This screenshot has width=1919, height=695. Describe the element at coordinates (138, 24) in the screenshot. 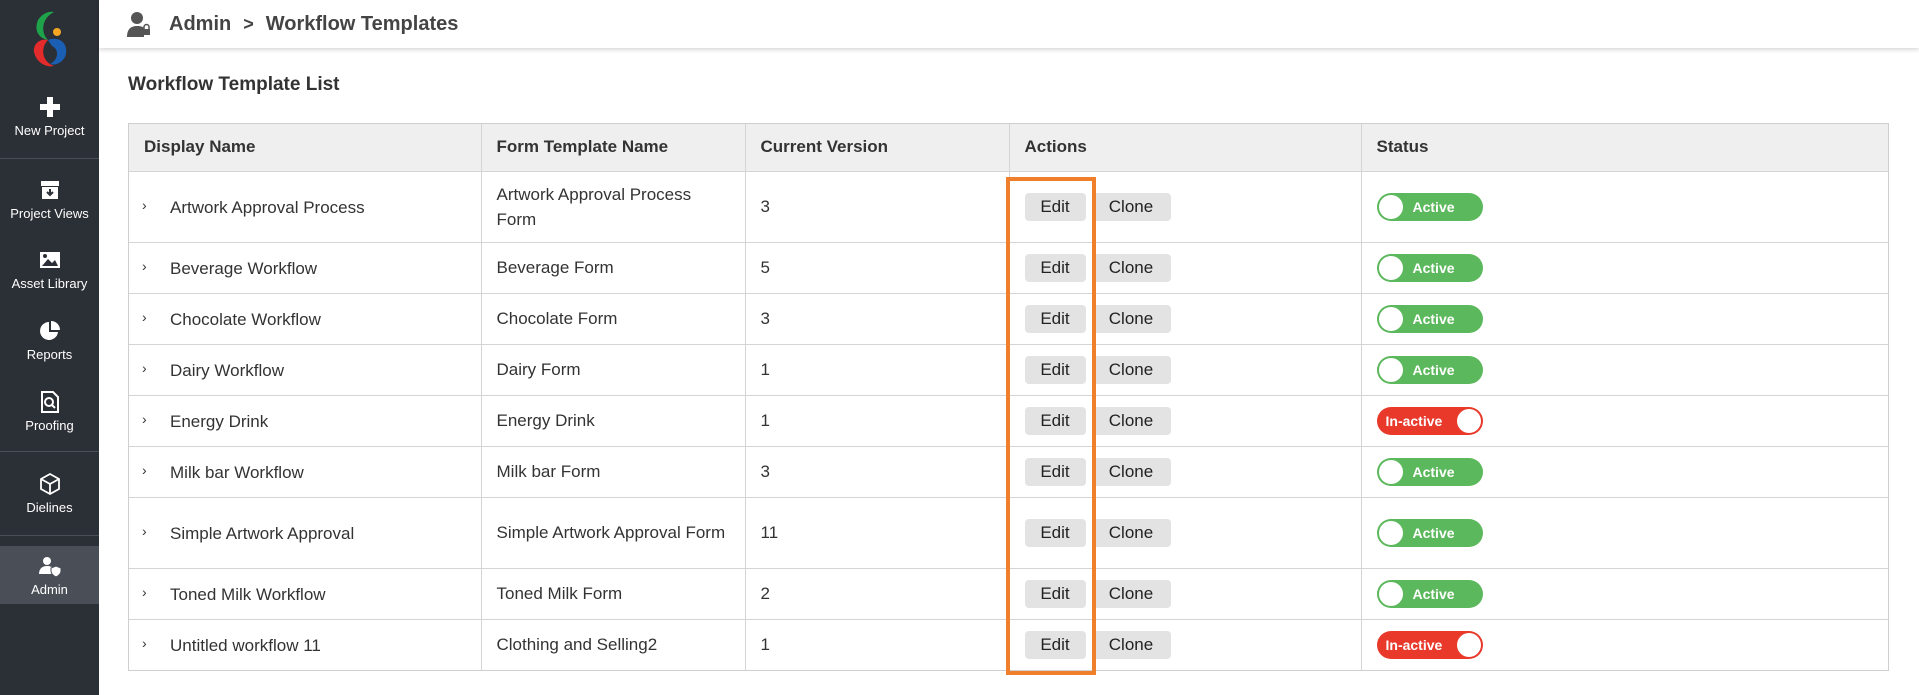

I see `user-admin-icon` at that location.